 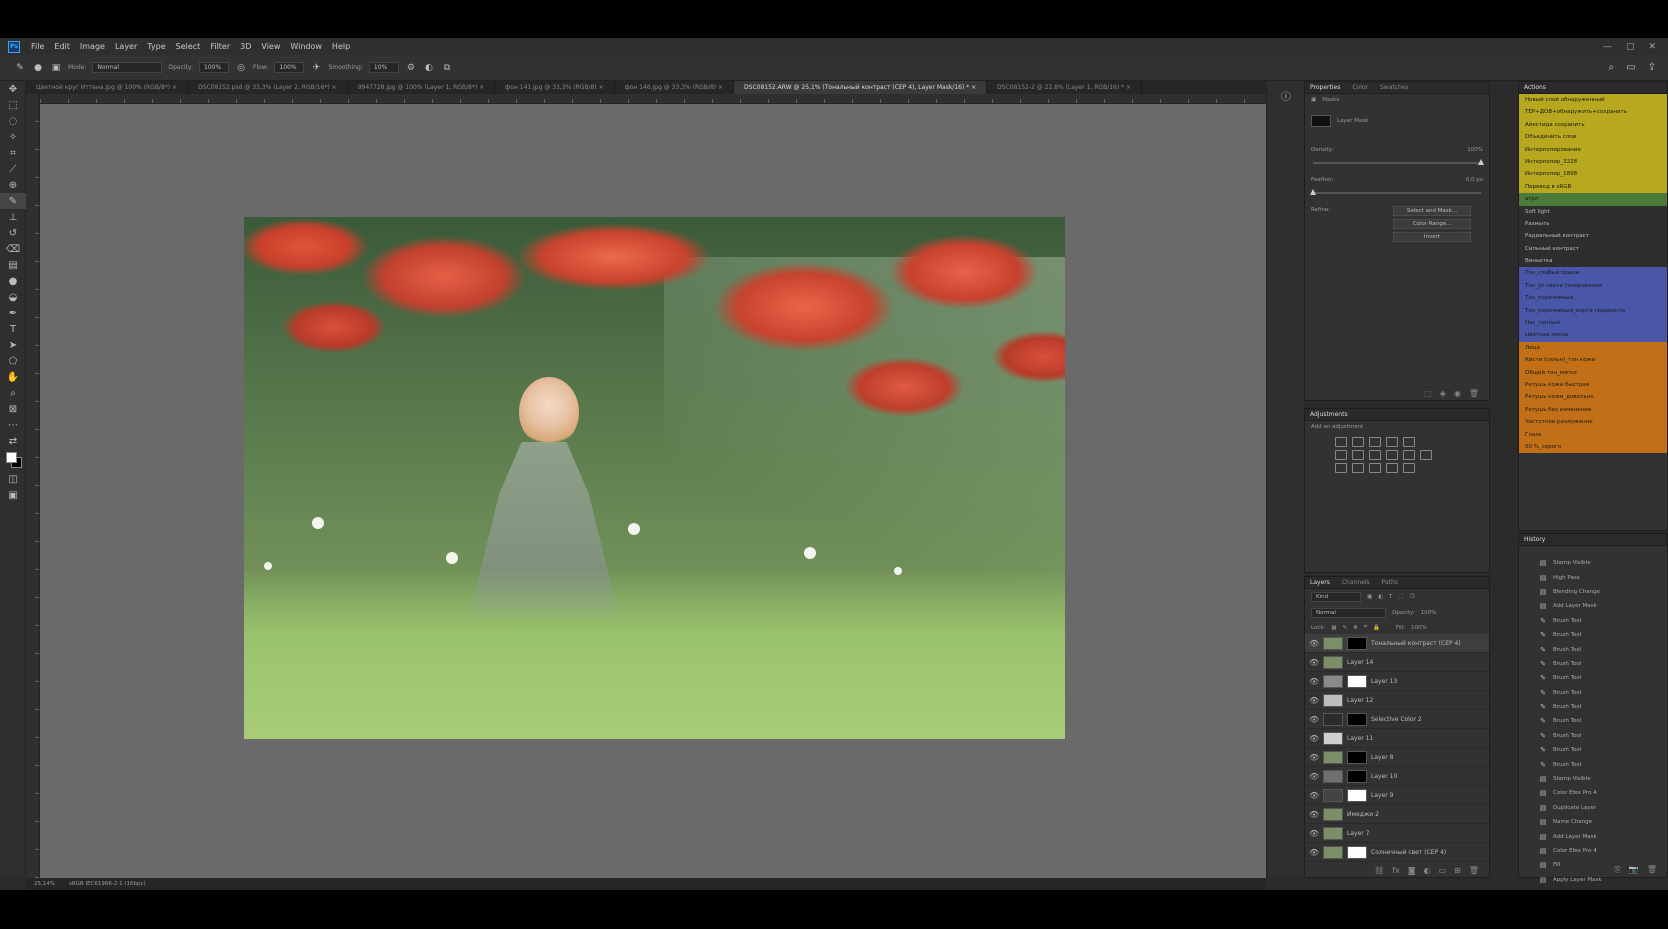 What do you see at coordinates (156, 46) in the screenshot?
I see `menu-type: Type` at bounding box center [156, 46].